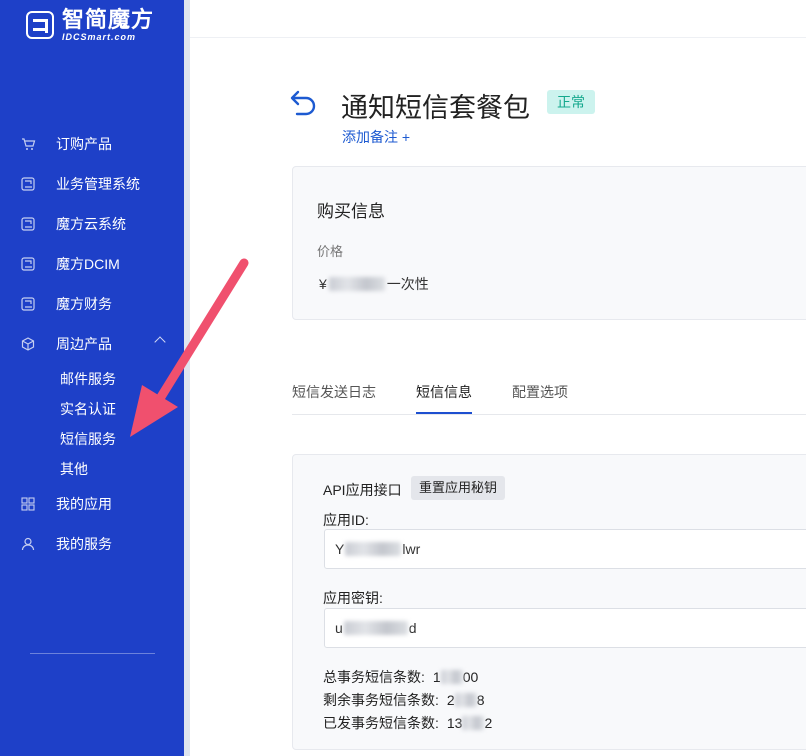 The width and height of the screenshot is (806, 756). Describe the element at coordinates (304, 102) in the screenshot. I see `back-arrow-icon` at that location.